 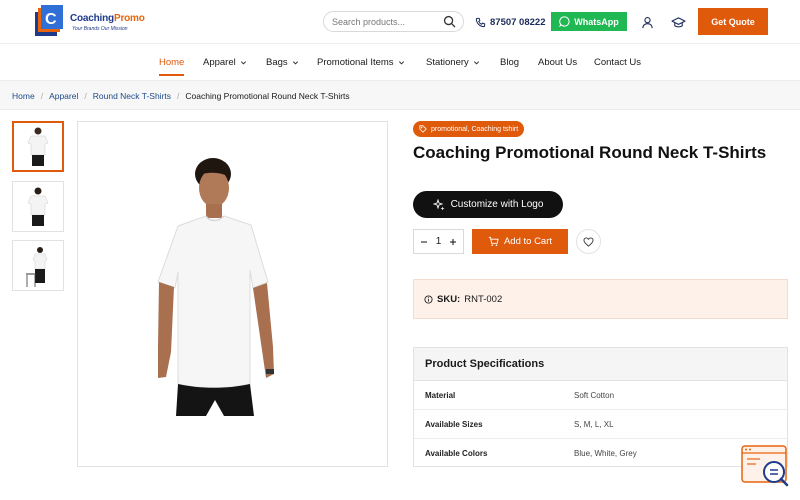 What do you see at coordinates (63, 96) in the screenshot?
I see `breadcrumb-apparel: Apparel` at bounding box center [63, 96].